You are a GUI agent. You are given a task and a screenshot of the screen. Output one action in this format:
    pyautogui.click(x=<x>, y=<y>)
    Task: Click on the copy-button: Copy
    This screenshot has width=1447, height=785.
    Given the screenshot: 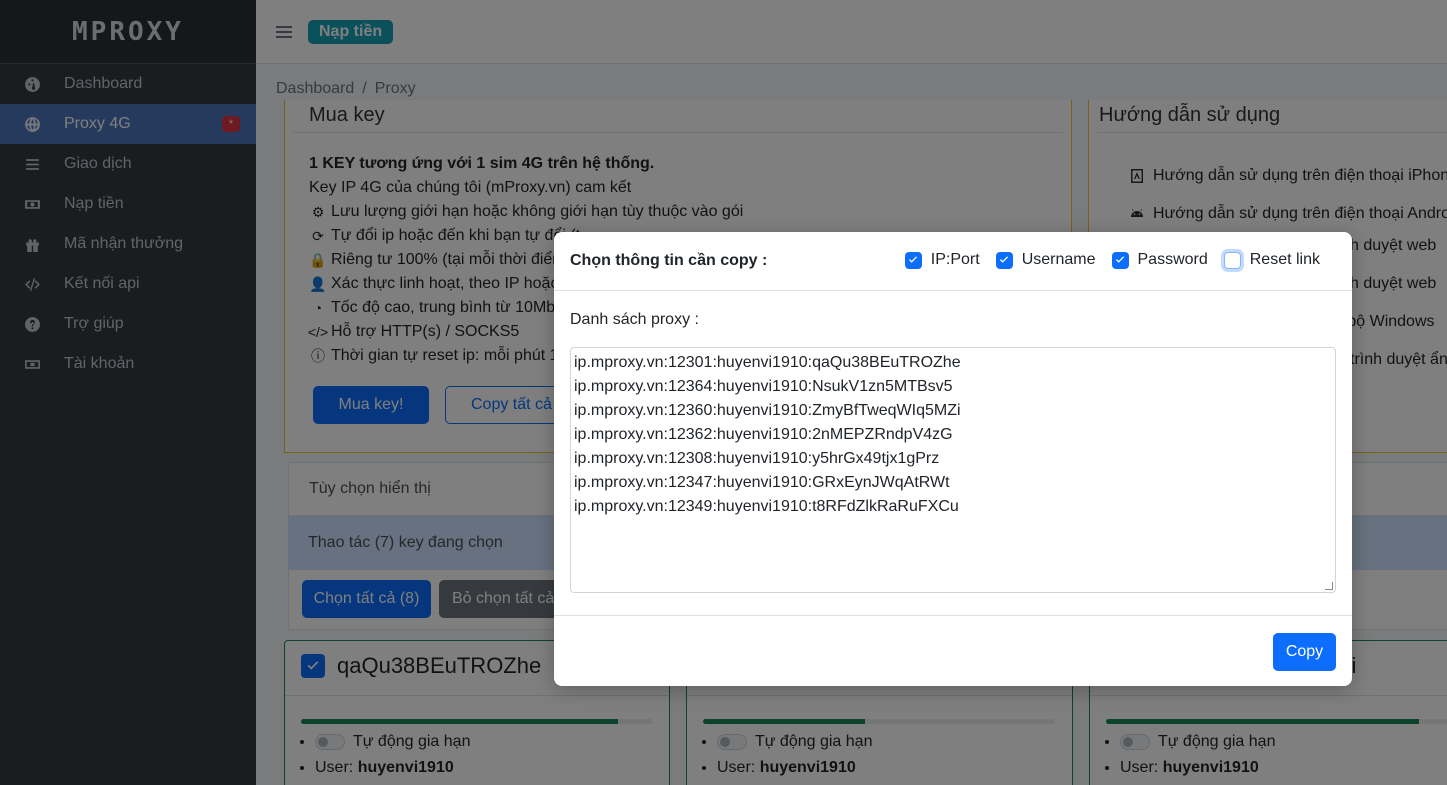 What is the action you would take?
    pyautogui.click(x=1304, y=652)
    